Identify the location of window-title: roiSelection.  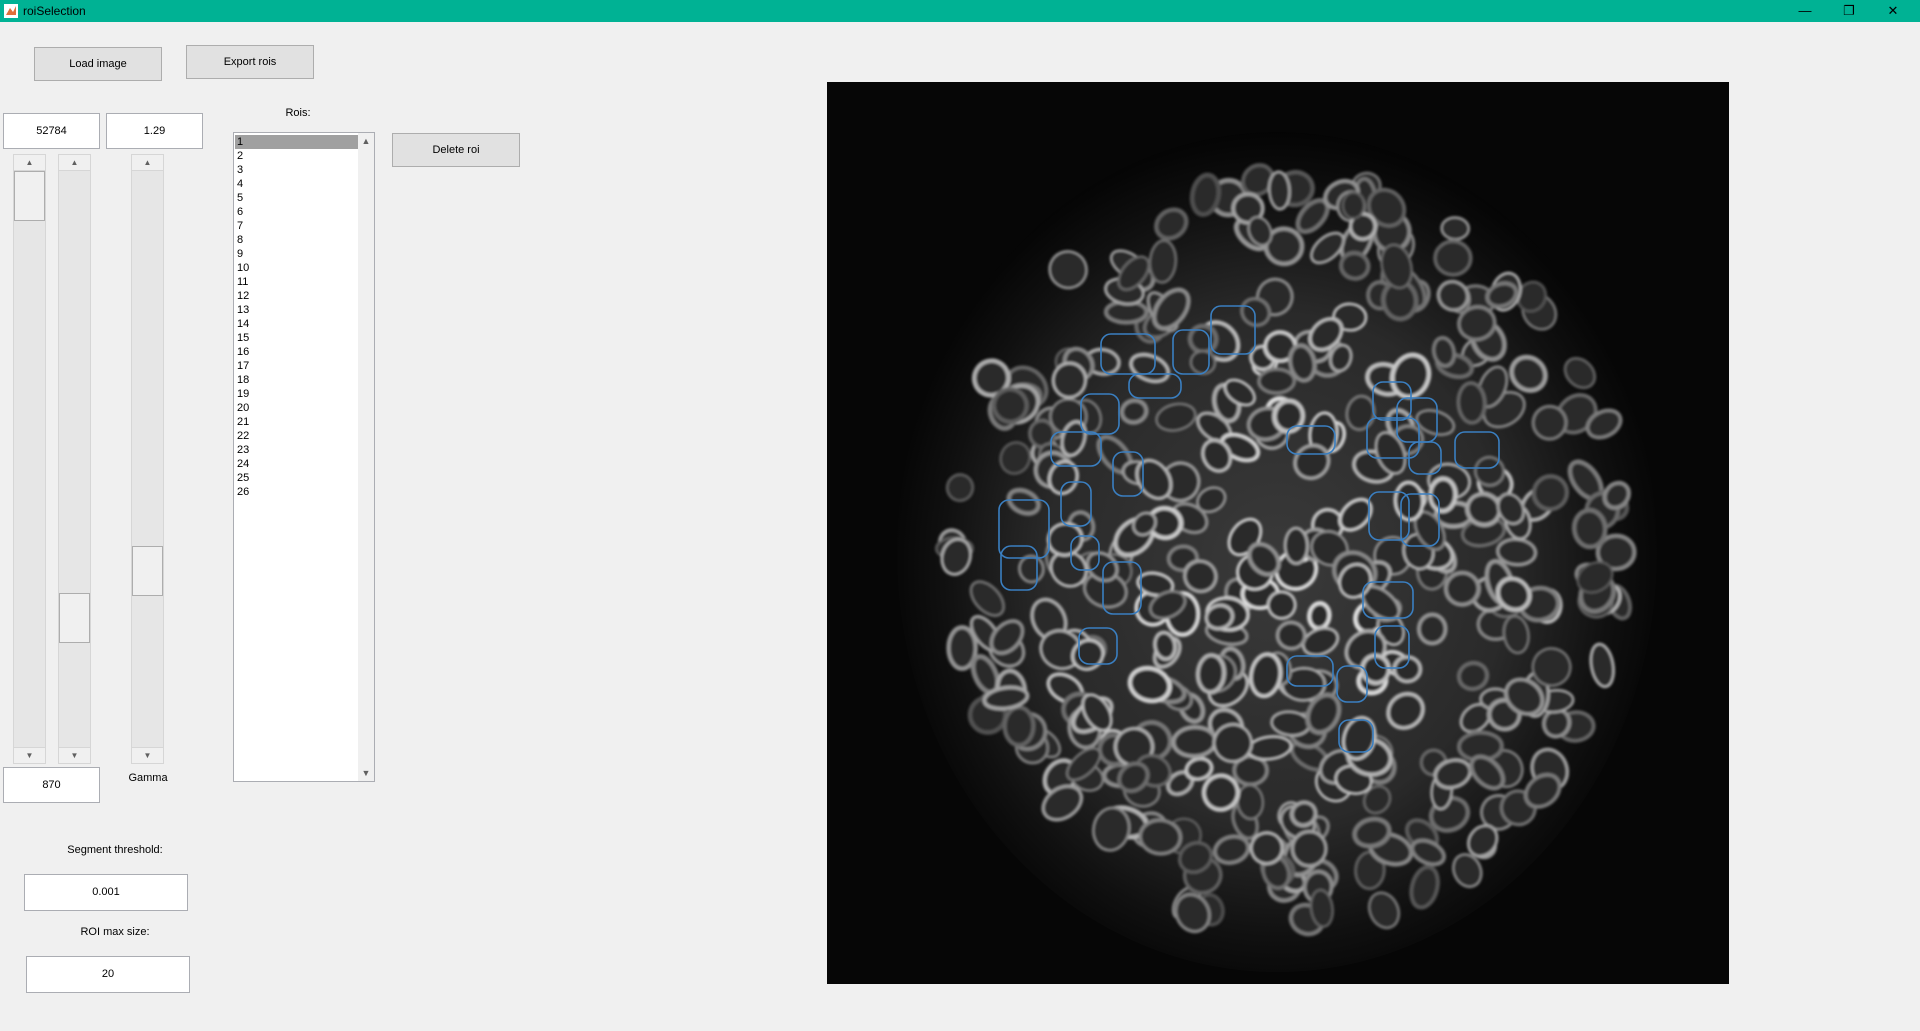
(54, 11).